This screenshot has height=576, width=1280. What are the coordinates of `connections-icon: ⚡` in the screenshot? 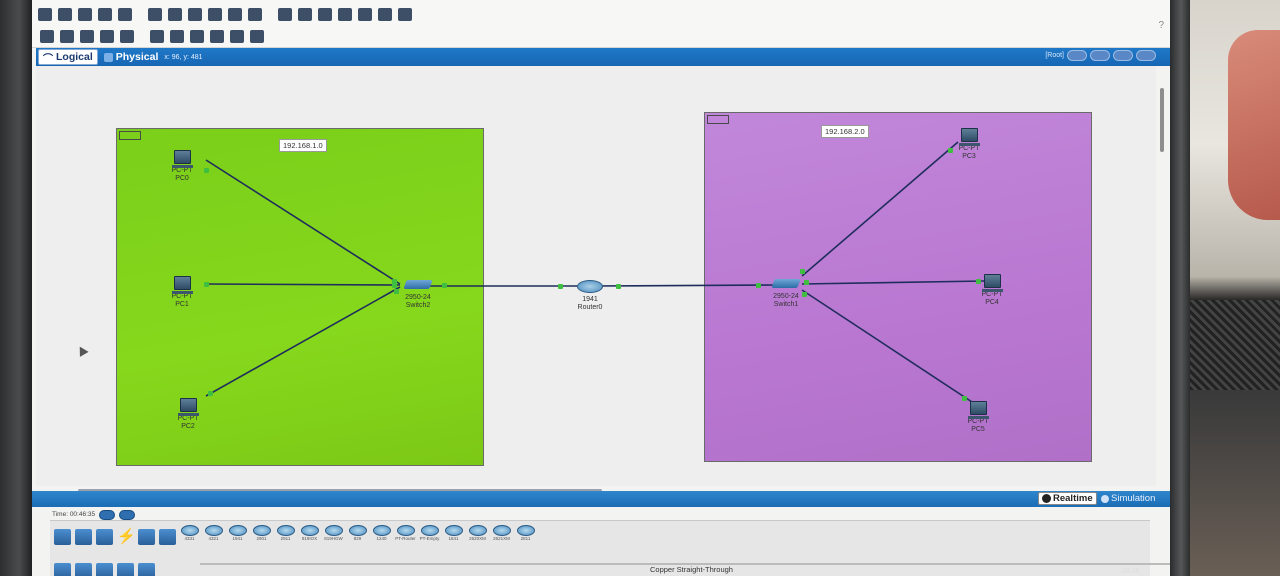 It's located at (126, 537).